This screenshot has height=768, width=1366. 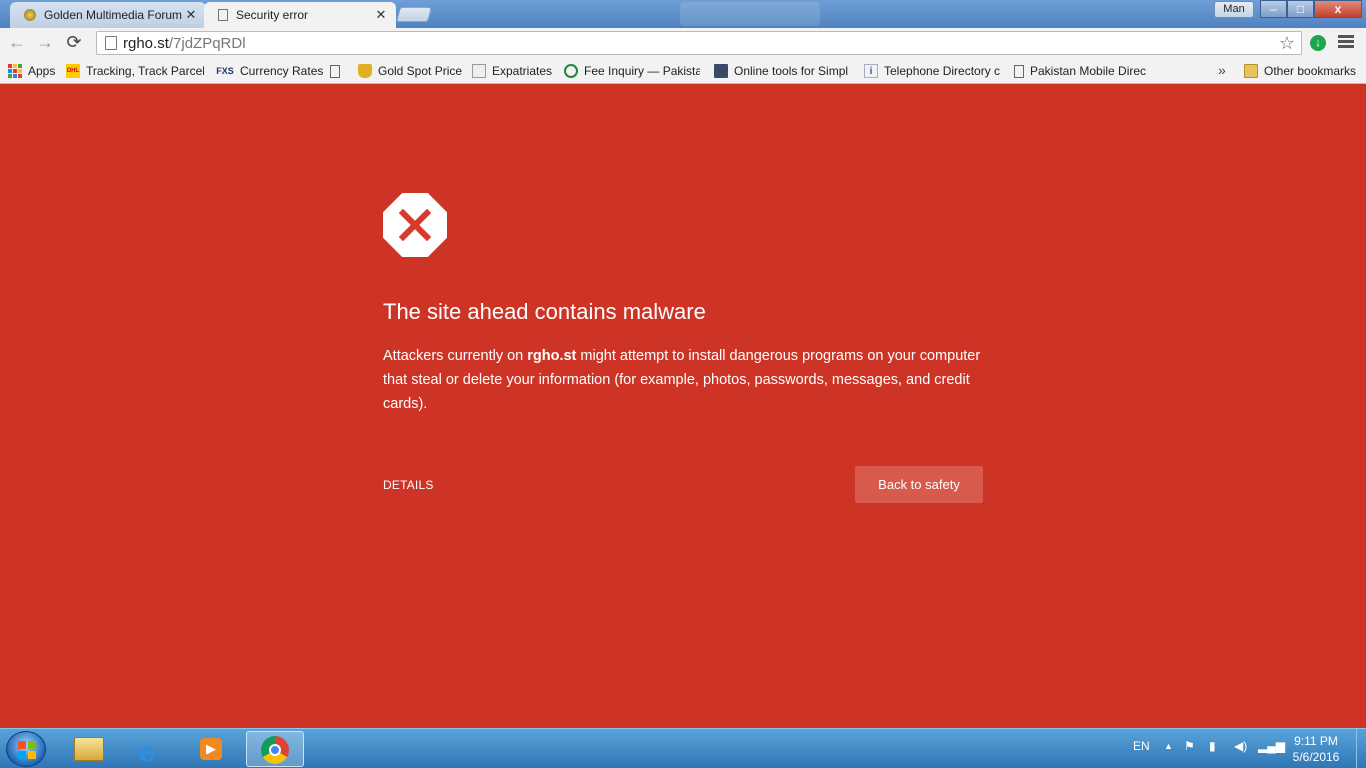 I want to click on bookmark-expatriates: Expatriates, so click(x=512, y=71).